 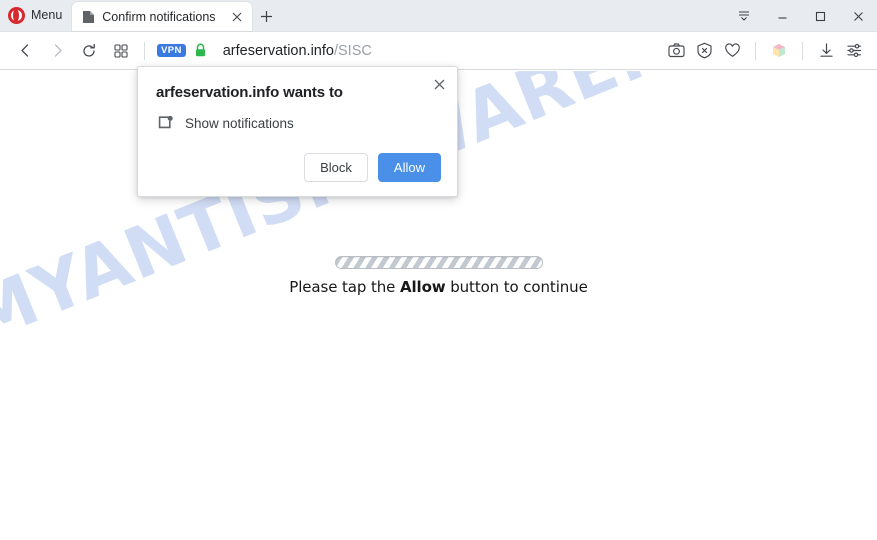 What do you see at coordinates (765, 51) in the screenshot?
I see `toolbar-right-icons` at bounding box center [765, 51].